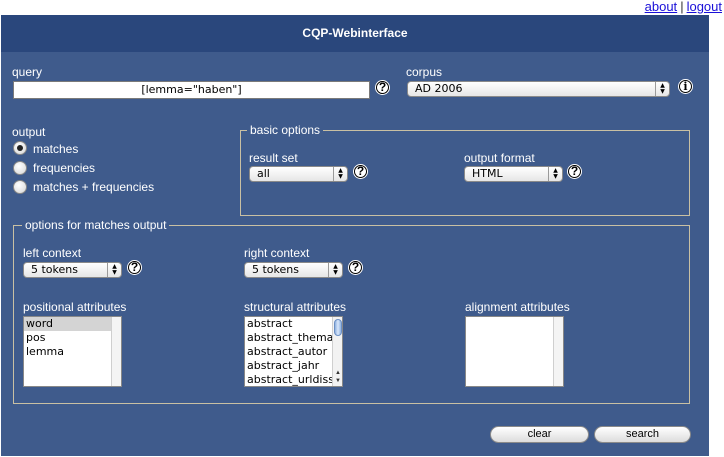 This screenshot has height=457, width=724. What do you see at coordinates (514, 351) in the screenshot?
I see `alignment-attributes-list` at bounding box center [514, 351].